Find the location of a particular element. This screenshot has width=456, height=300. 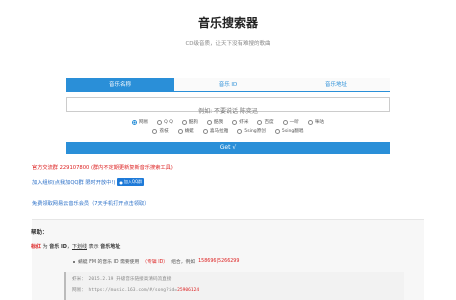

tab-music-id: 音乐 ID is located at coordinates (228, 84).